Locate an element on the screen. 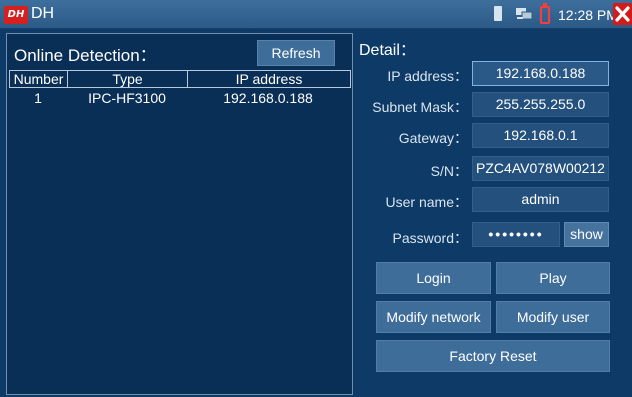  user-name-field: admin is located at coordinates (540, 199).